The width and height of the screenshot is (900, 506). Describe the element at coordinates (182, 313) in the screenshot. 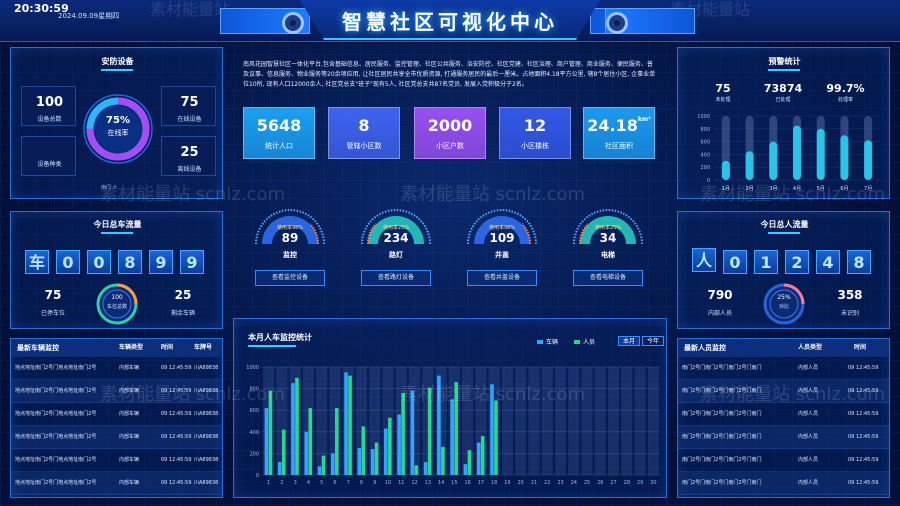

I see `remain-label: 剩余车辆` at that location.